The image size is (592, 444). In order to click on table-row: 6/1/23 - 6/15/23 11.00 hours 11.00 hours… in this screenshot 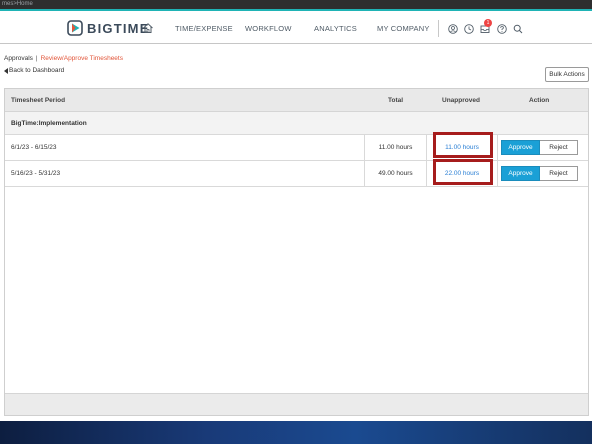, I will do `click(296, 148)`.